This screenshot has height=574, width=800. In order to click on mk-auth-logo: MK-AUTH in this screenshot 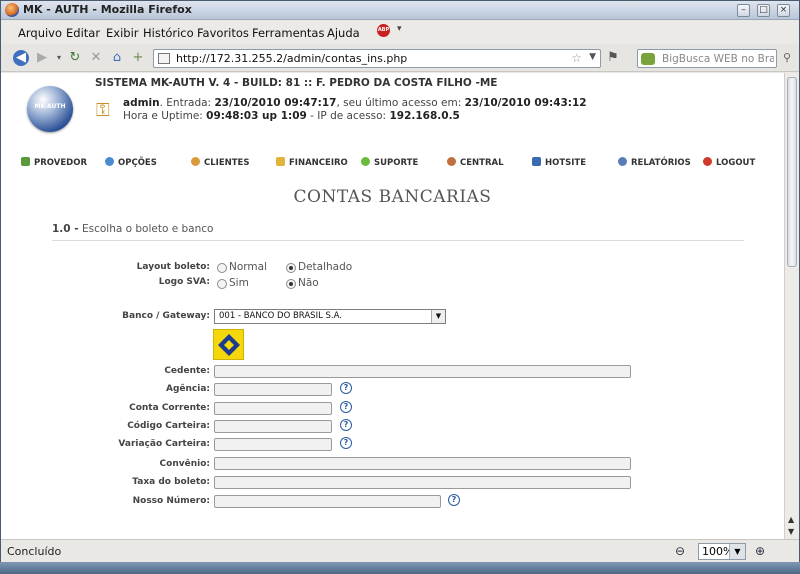, I will do `click(50, 109)`.